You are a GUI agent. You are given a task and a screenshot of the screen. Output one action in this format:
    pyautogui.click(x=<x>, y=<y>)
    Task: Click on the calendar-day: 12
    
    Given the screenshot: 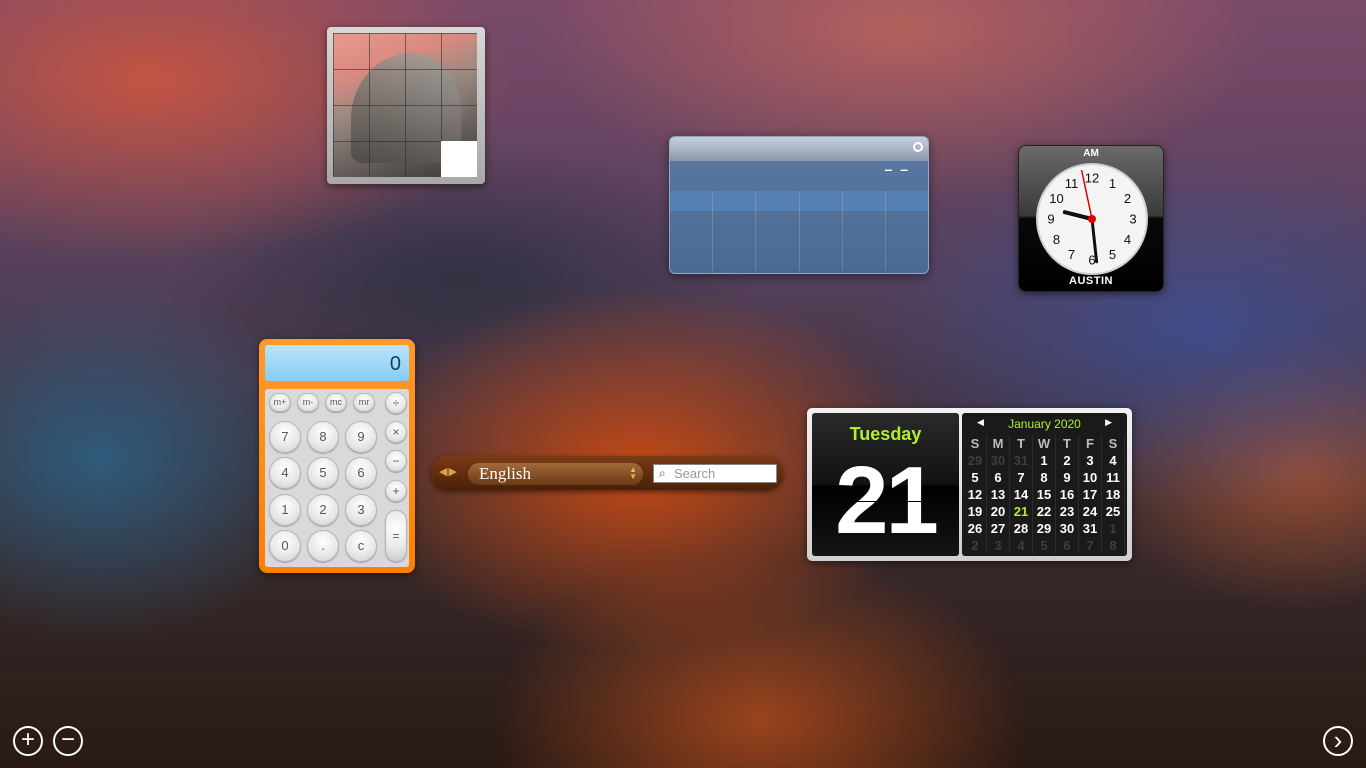 What is the action you would take?
    pyautogui.click(x=975, y=494)
    